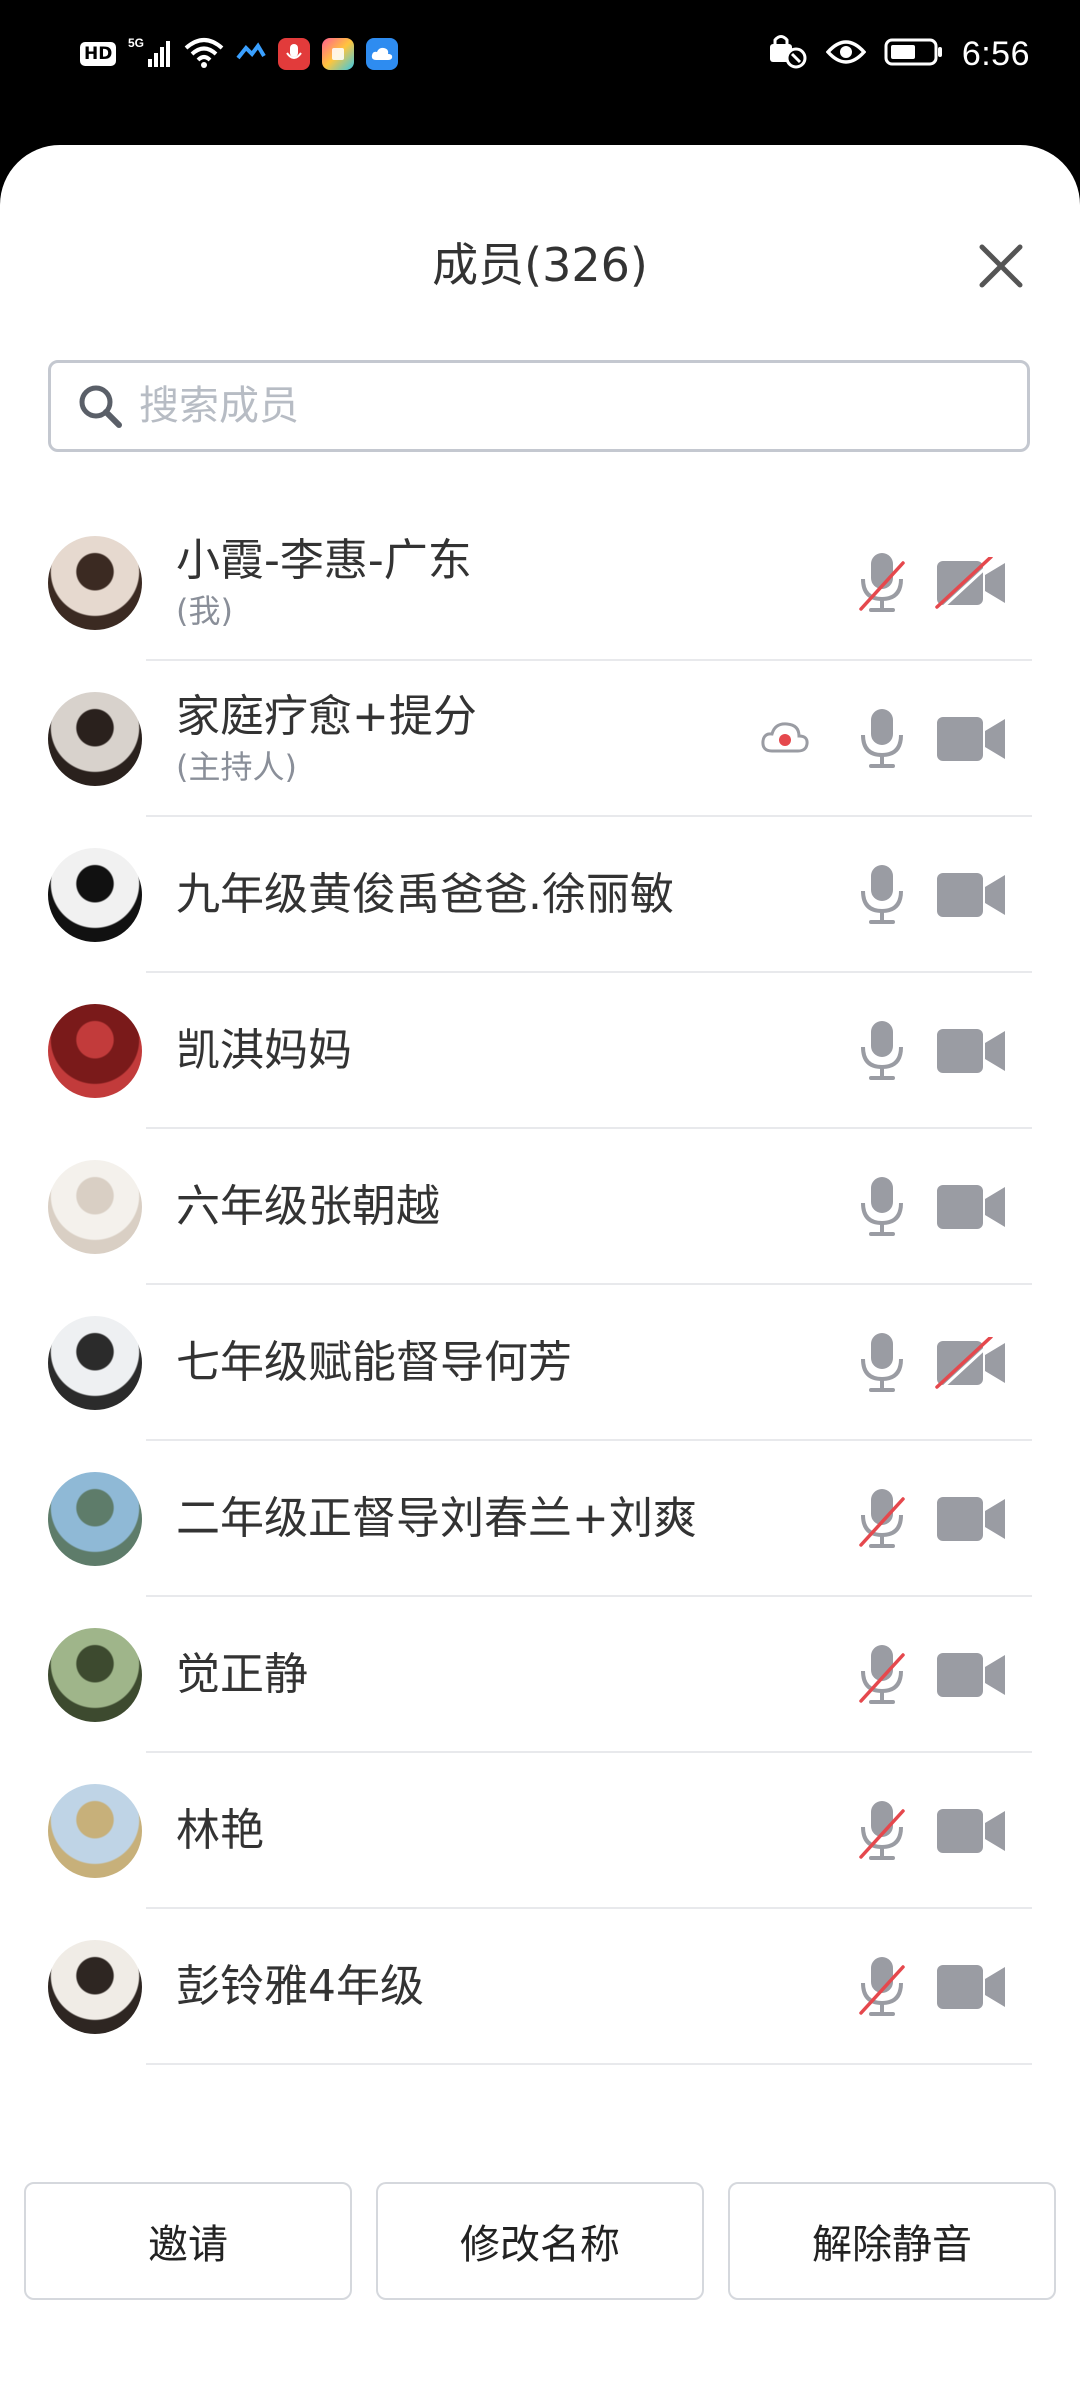 The width and height of the screenshot is (1080, 2400). I want to click on member-name: 凯淇妈妈, so click(264, 1050).